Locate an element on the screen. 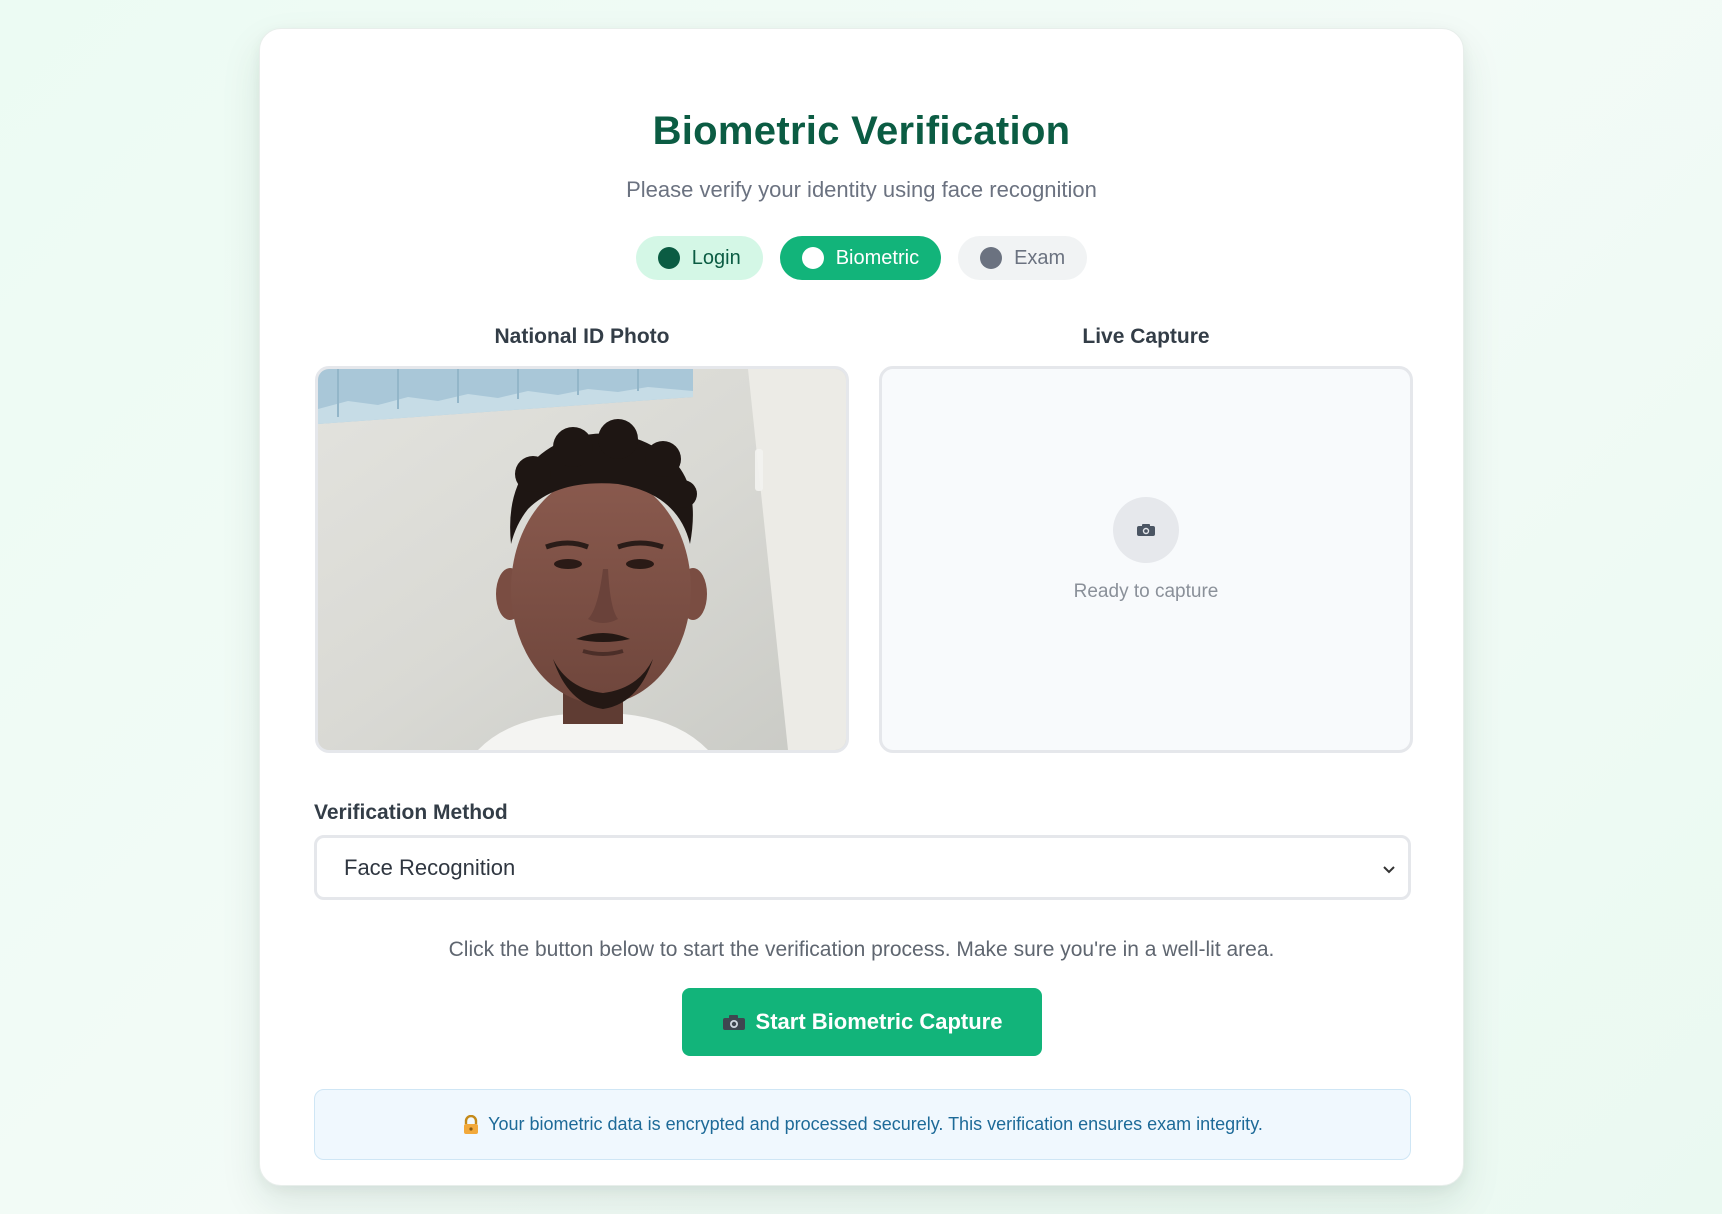  step-biometric: Biometric is located at coordinates (860, 258).